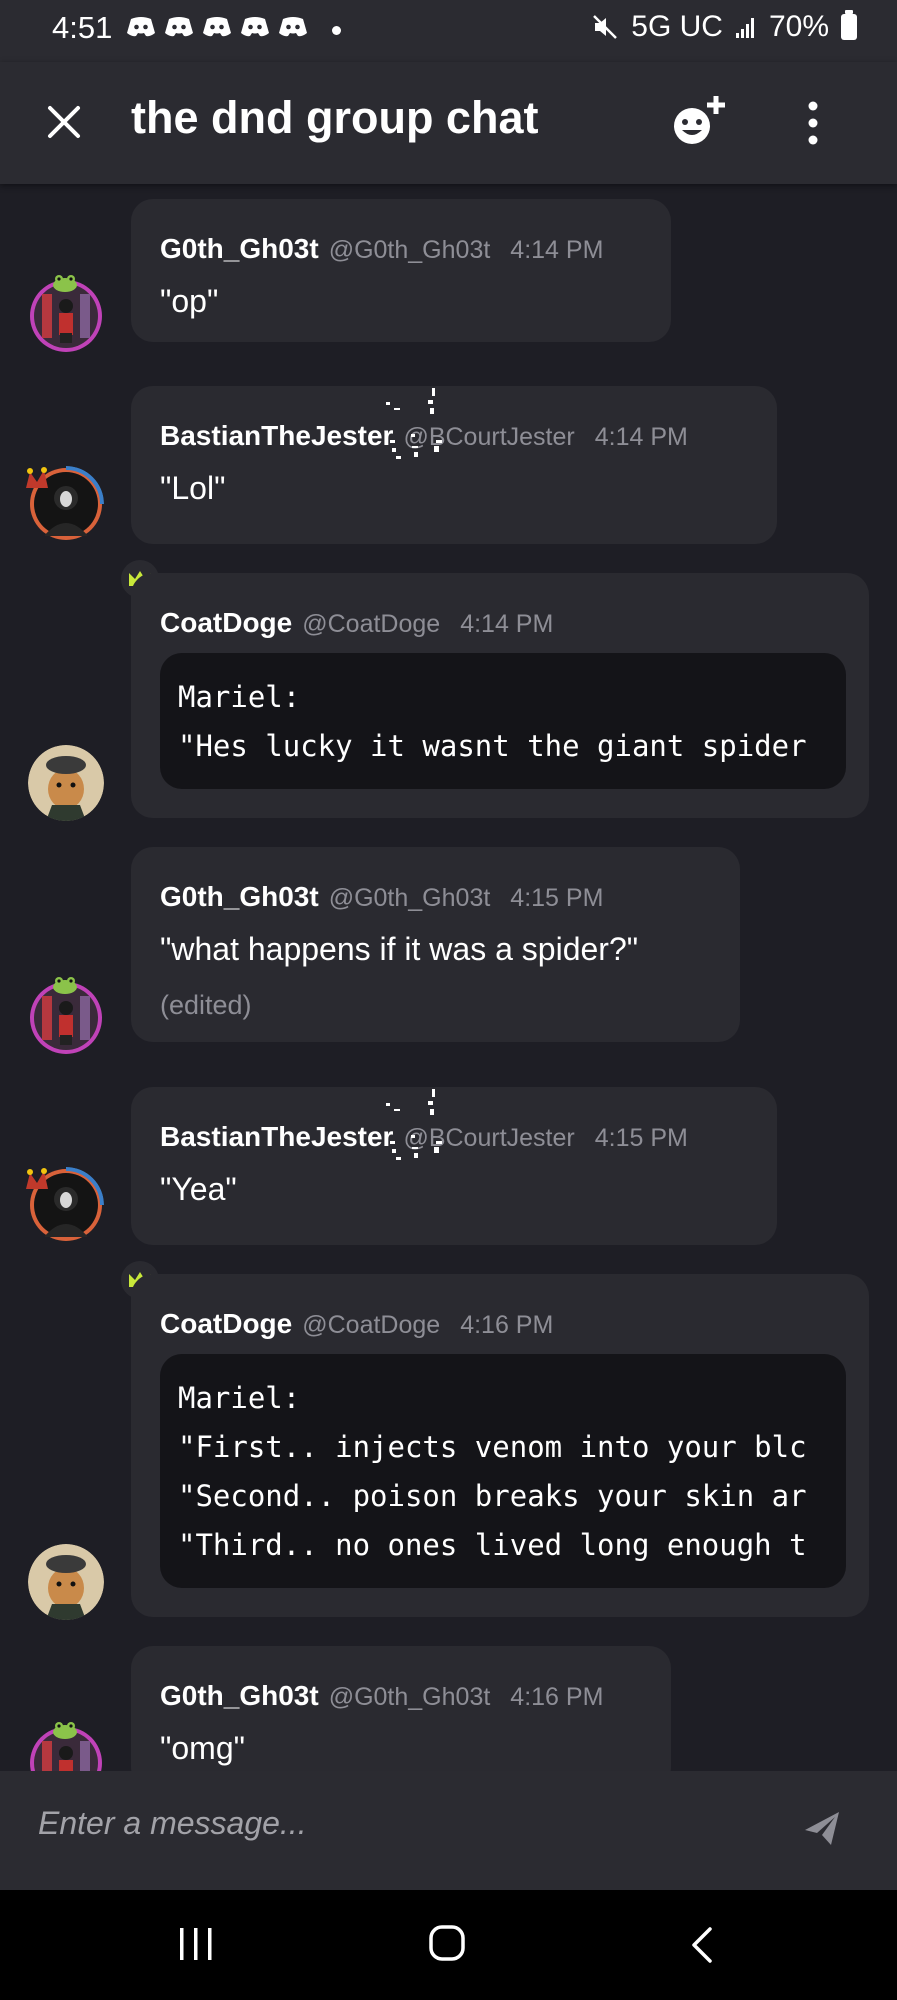  I want to click on message-header: G0th_Gh03t @G0th_Gh03t 4:16 PM, so click(381, 1696).